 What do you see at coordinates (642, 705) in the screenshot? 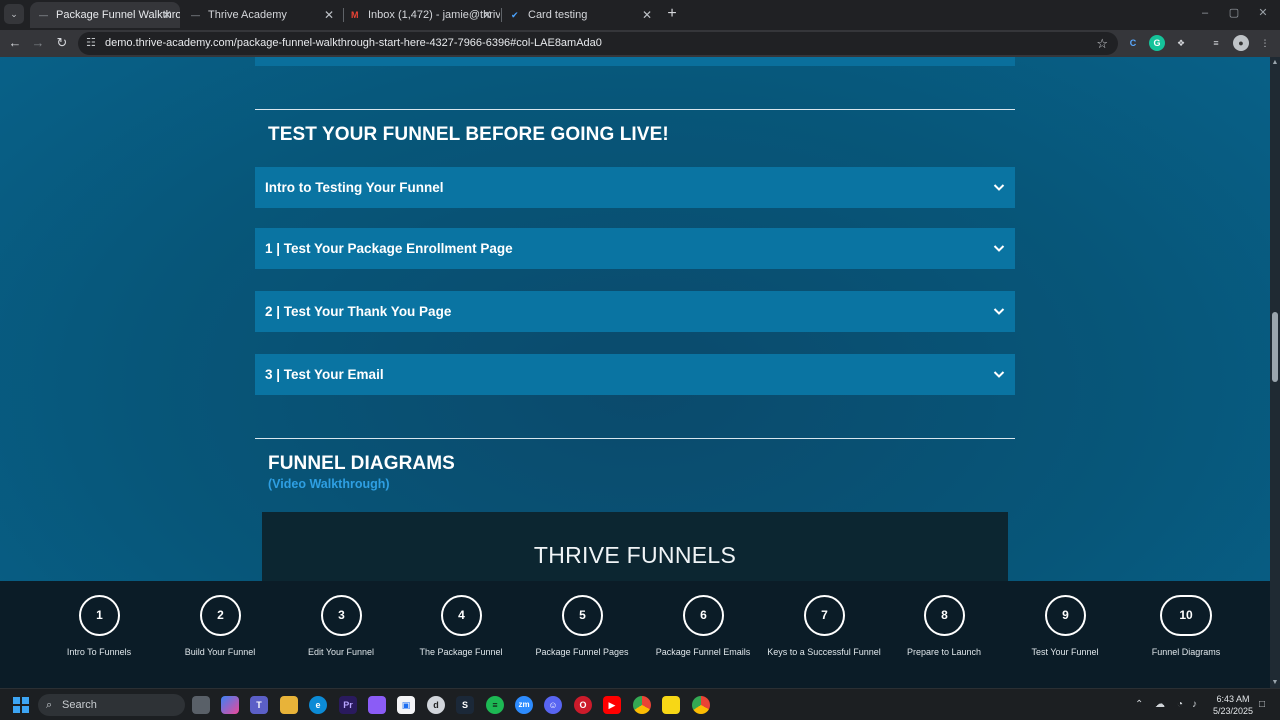
I see `chrome-icon` at bounding box center [642, 705].